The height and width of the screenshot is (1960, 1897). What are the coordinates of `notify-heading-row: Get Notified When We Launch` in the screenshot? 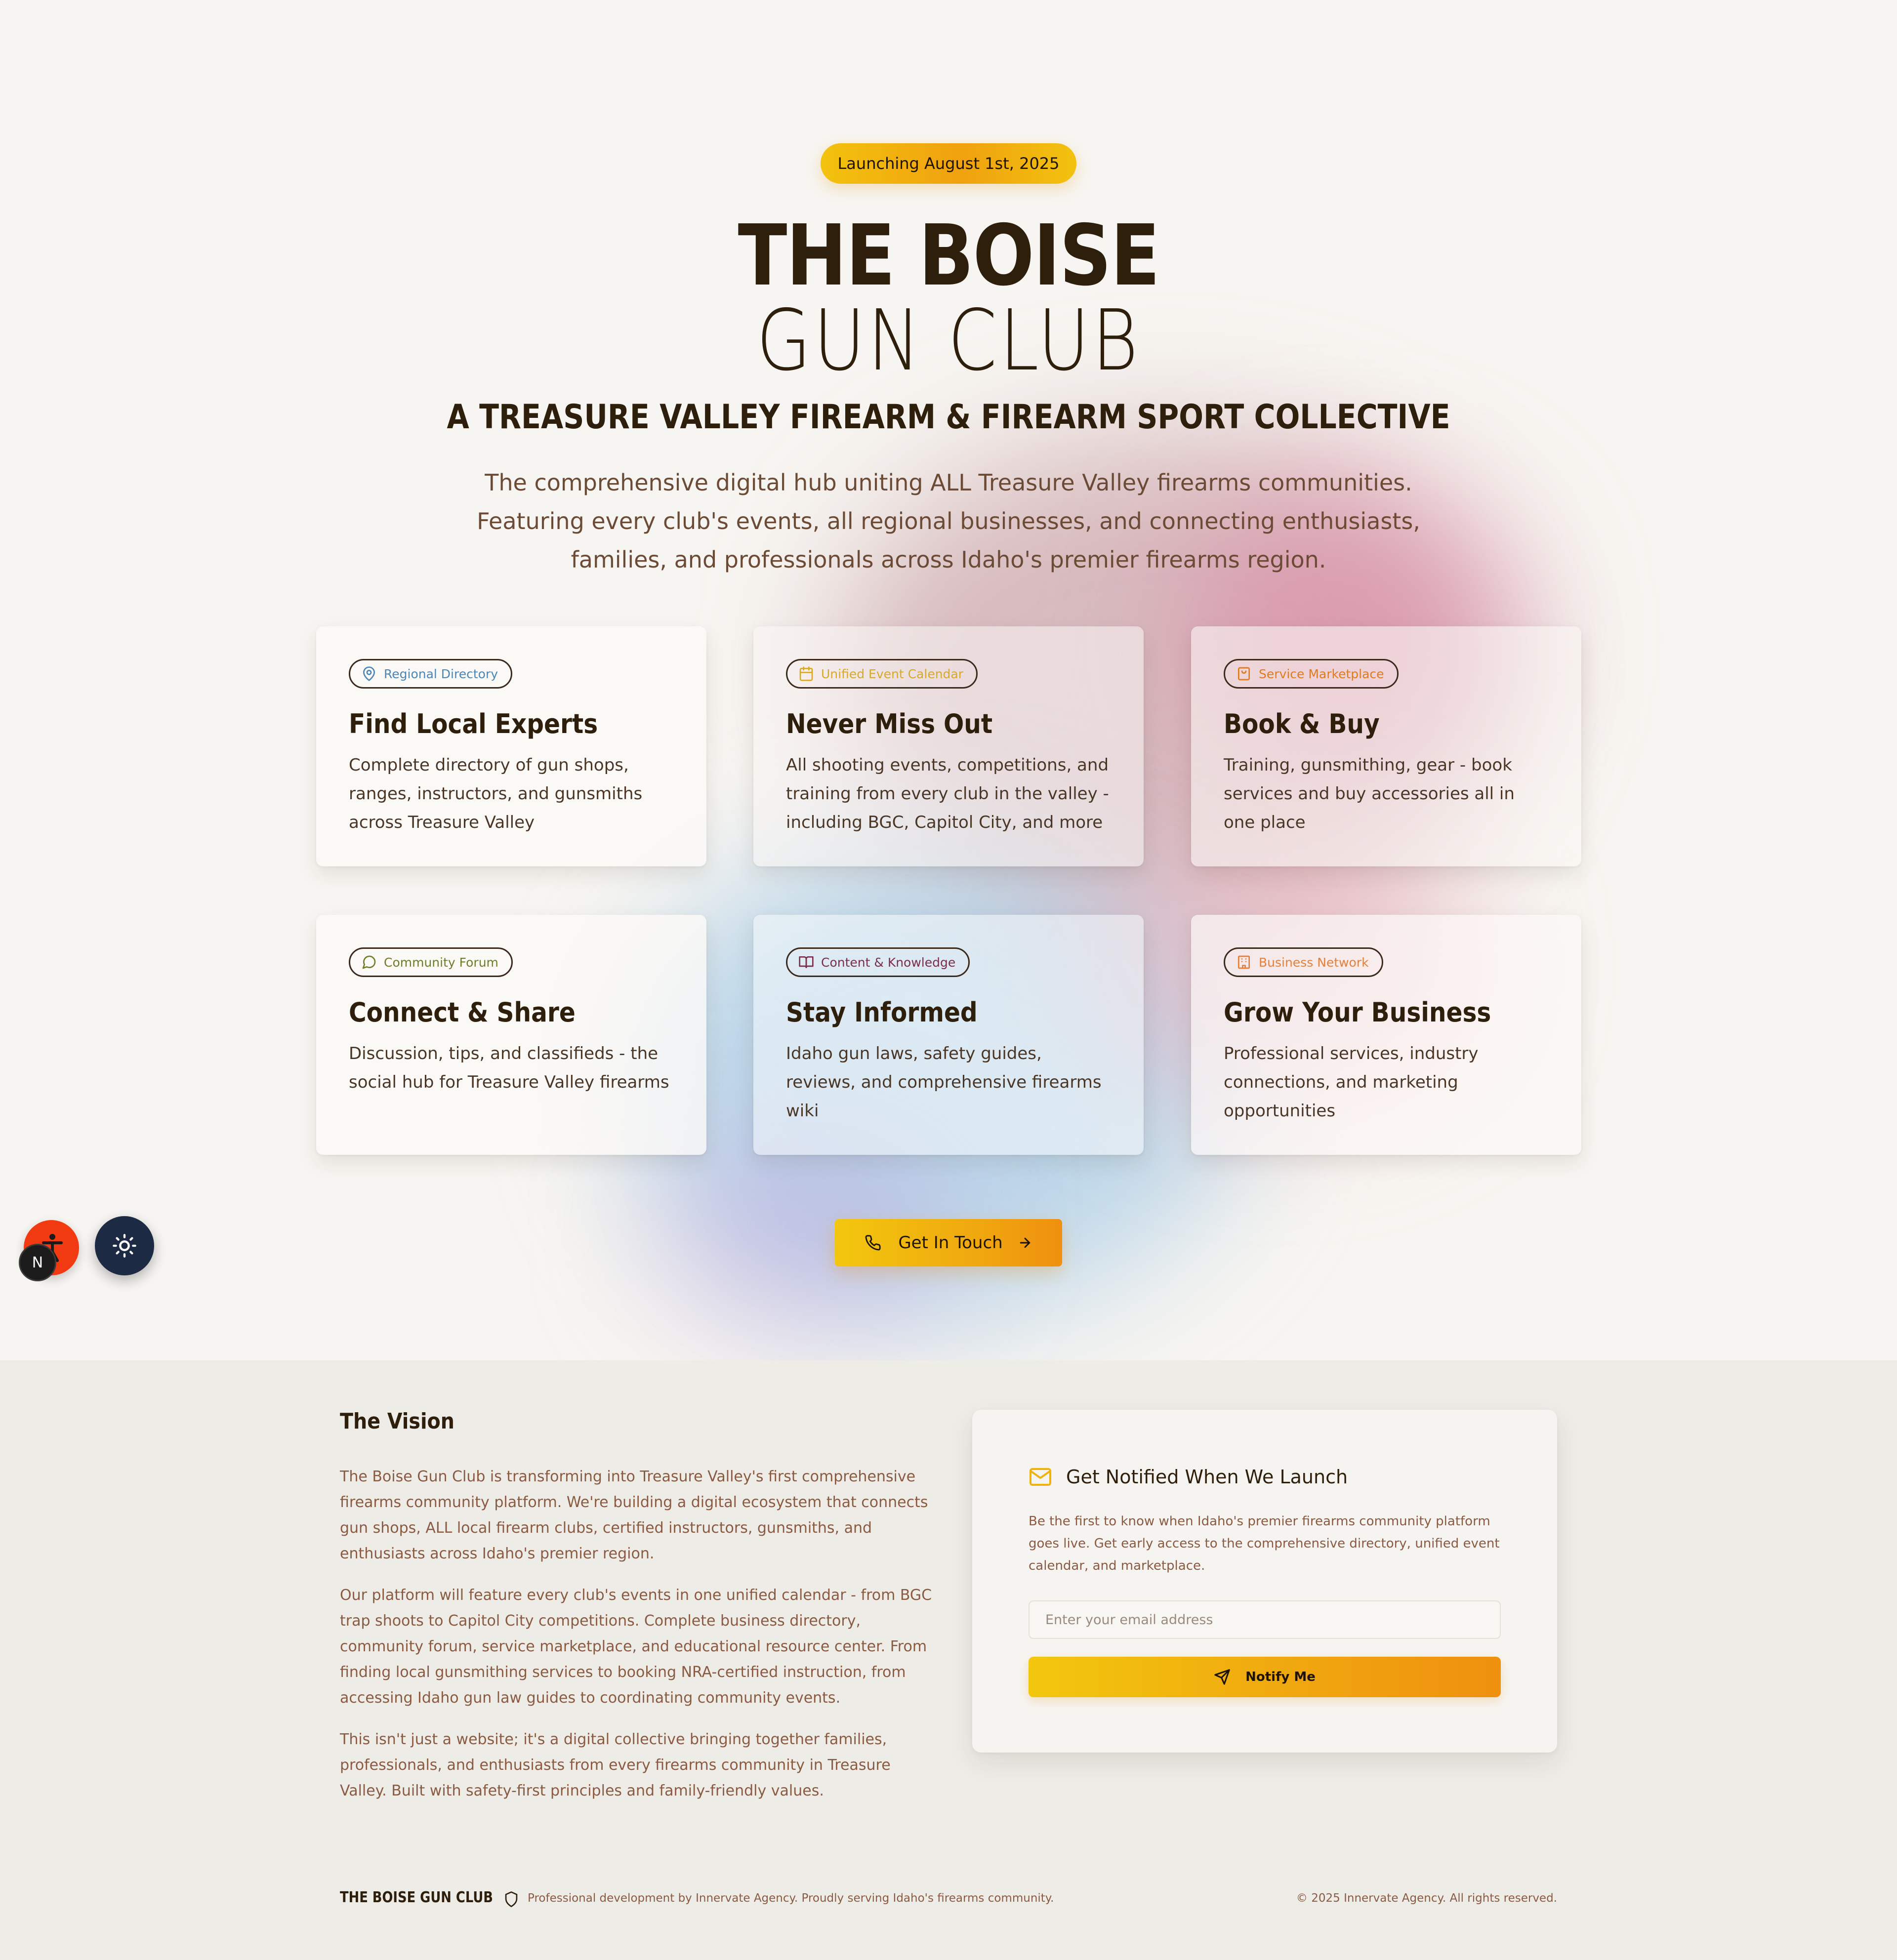 It's located at (1188, 1477).